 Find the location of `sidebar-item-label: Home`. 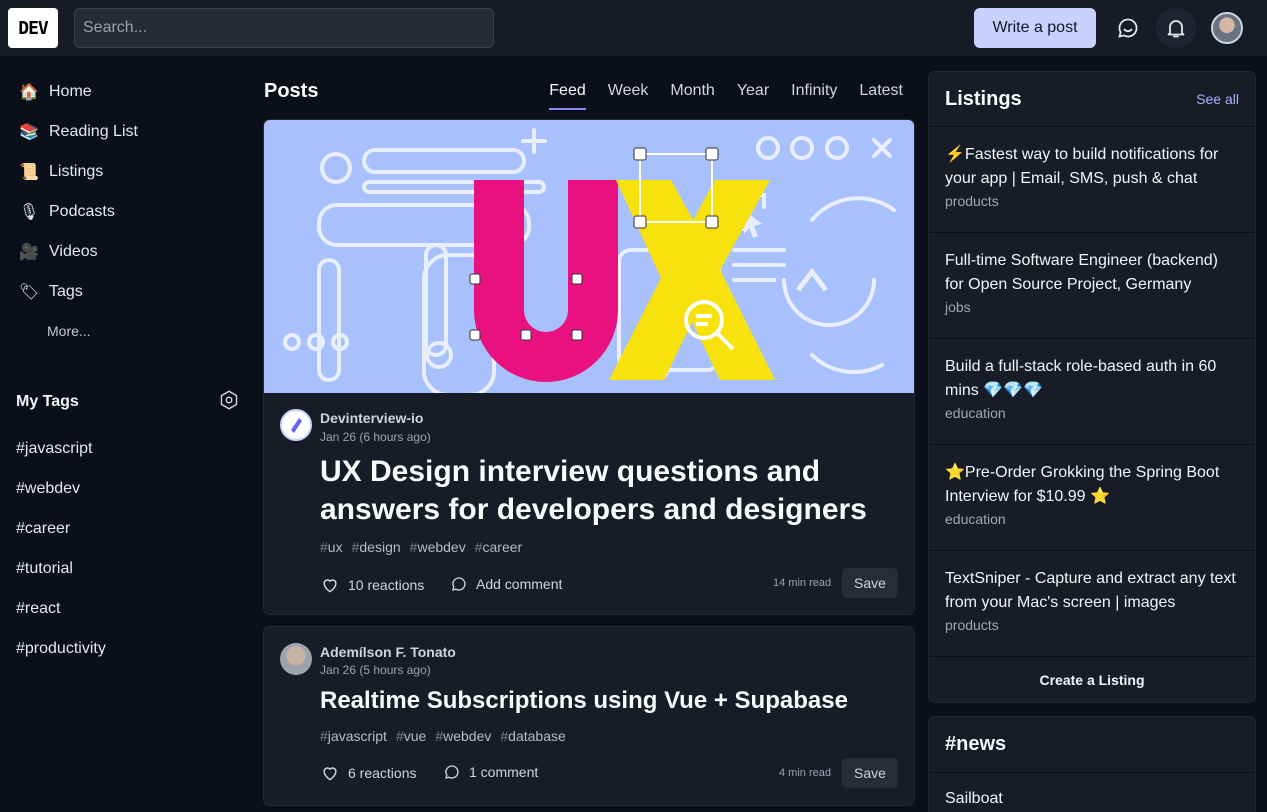

sidebar-item-label: Home is located at coordinates (70, 91).